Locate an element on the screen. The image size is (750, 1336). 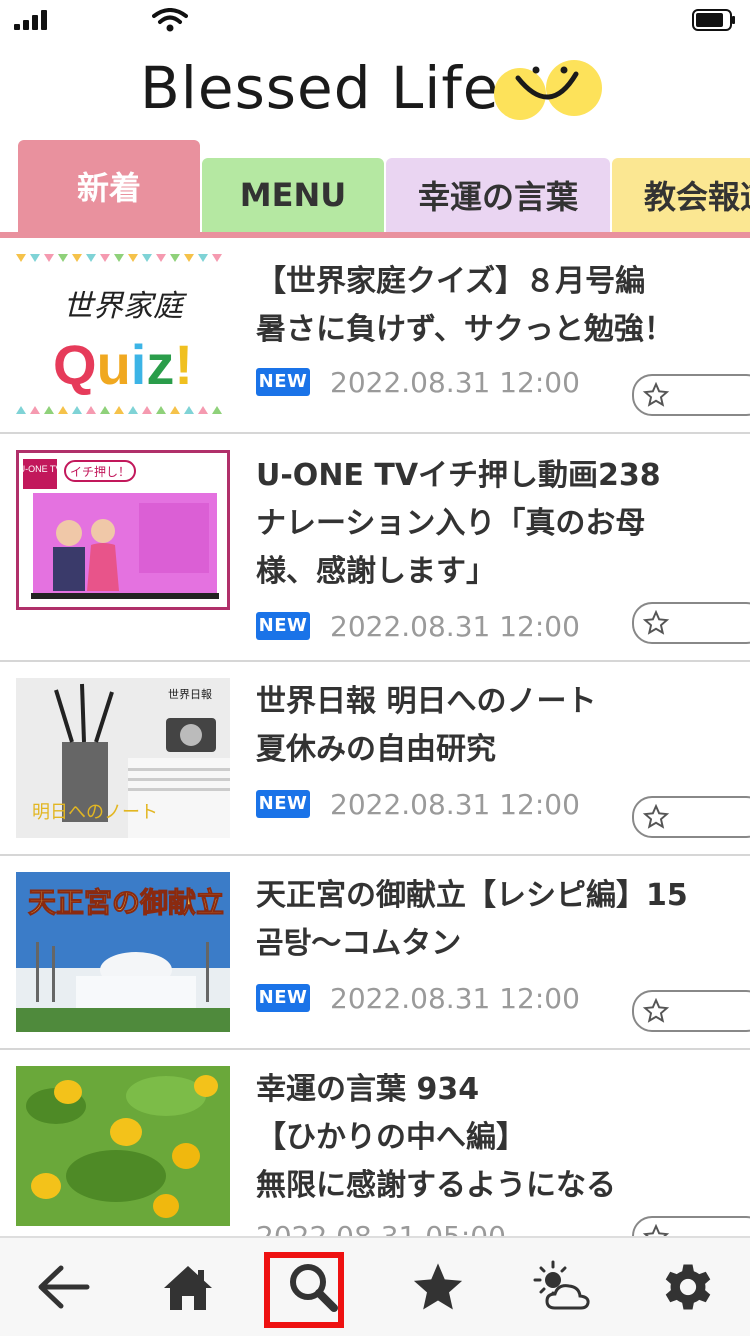
smile-logo-icon is located at coordinates (548, 90).